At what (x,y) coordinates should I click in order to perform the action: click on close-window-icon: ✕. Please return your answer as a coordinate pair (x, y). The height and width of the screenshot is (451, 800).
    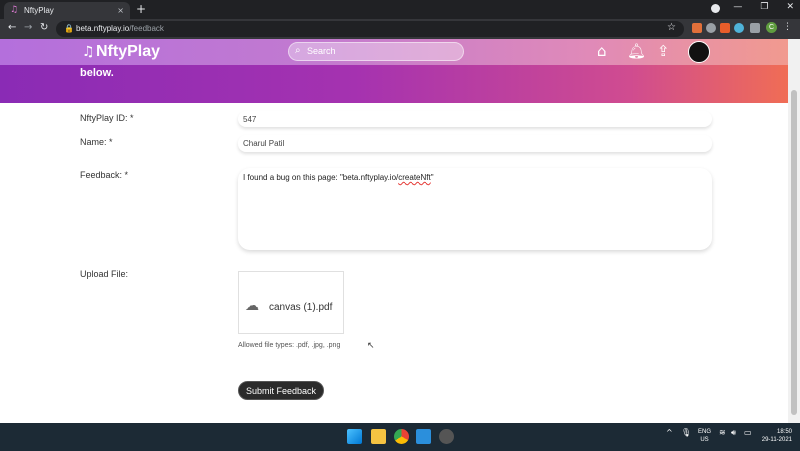
    Looking at the image, I should click on (790, 7).